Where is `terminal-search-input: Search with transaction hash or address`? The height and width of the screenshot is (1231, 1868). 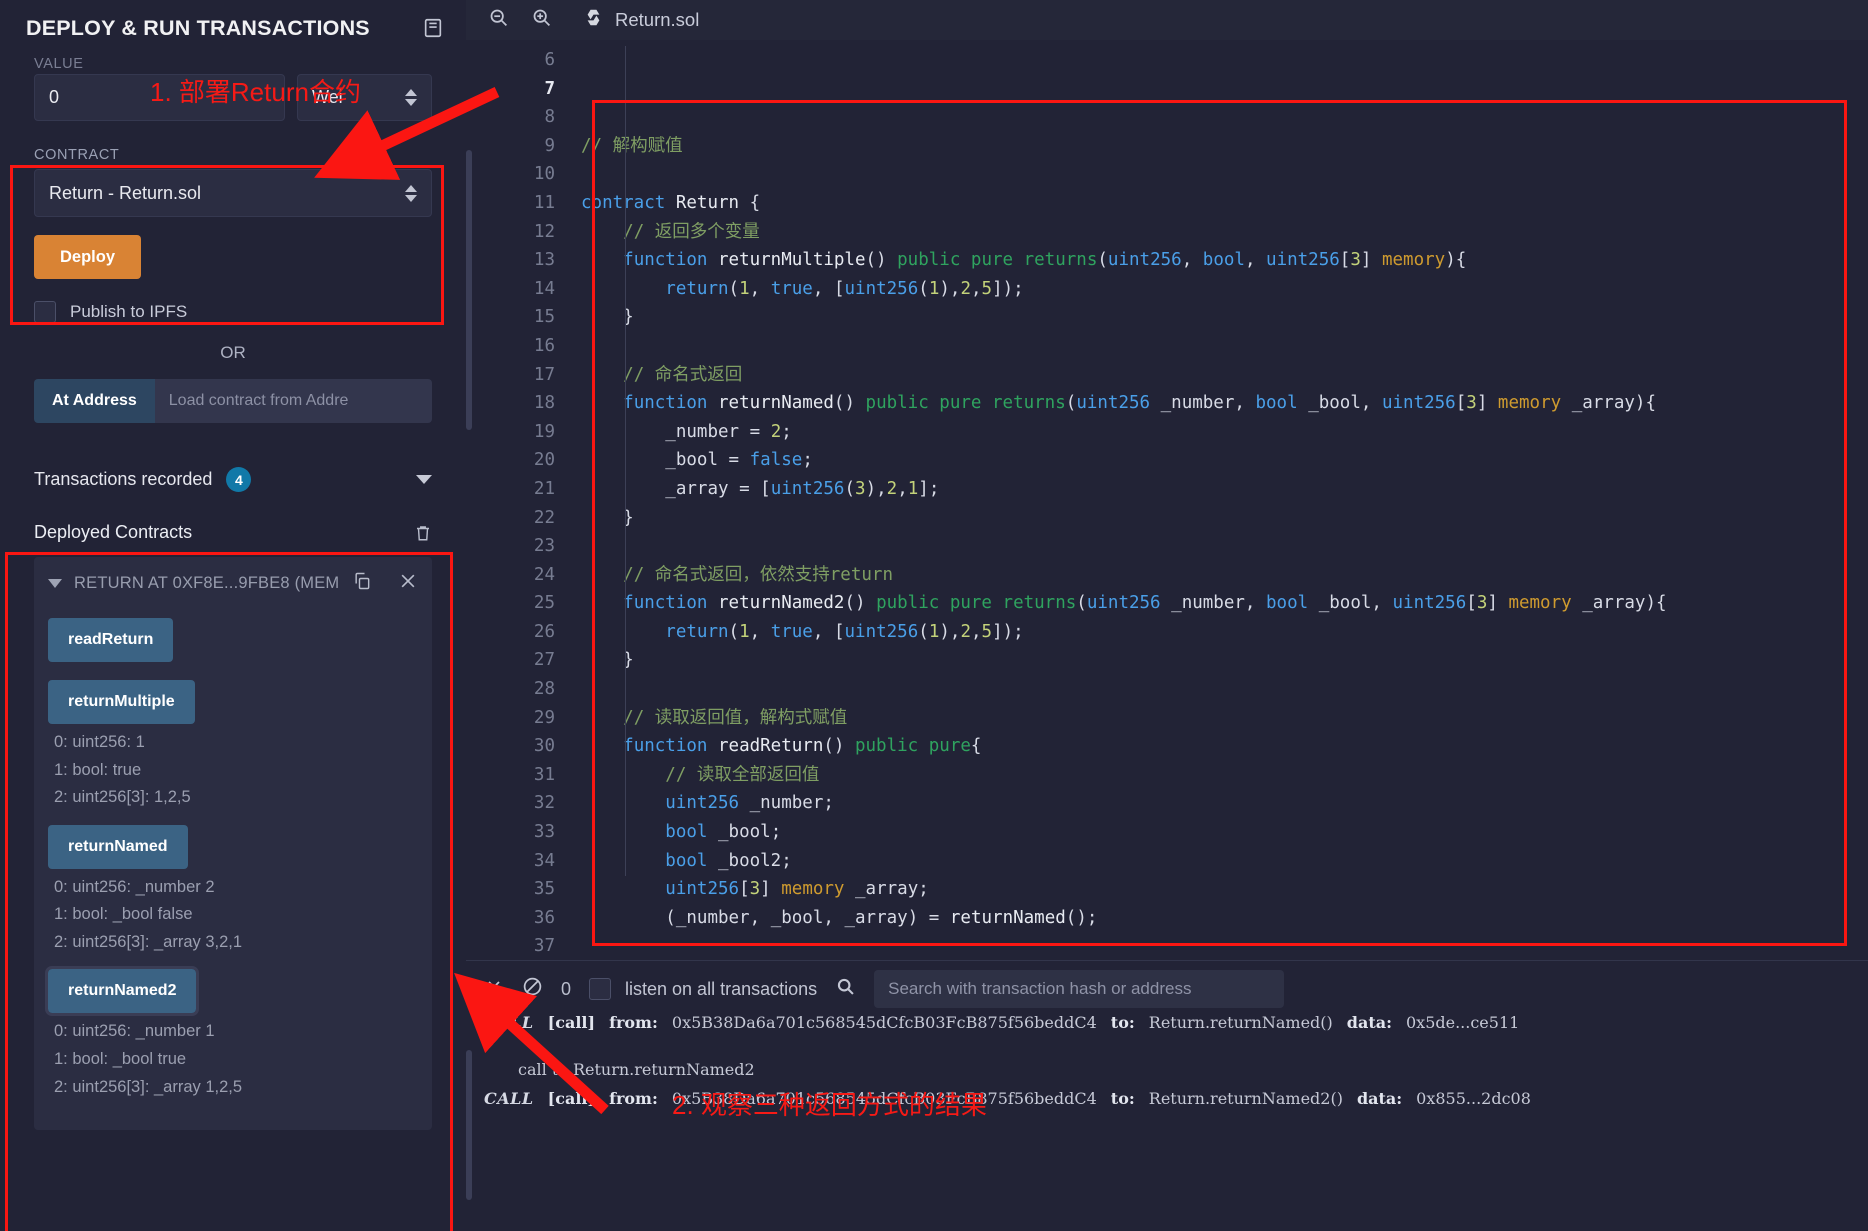 terminal-search-input: Search with transaction hash or address is located at coordinates (1079, 989).